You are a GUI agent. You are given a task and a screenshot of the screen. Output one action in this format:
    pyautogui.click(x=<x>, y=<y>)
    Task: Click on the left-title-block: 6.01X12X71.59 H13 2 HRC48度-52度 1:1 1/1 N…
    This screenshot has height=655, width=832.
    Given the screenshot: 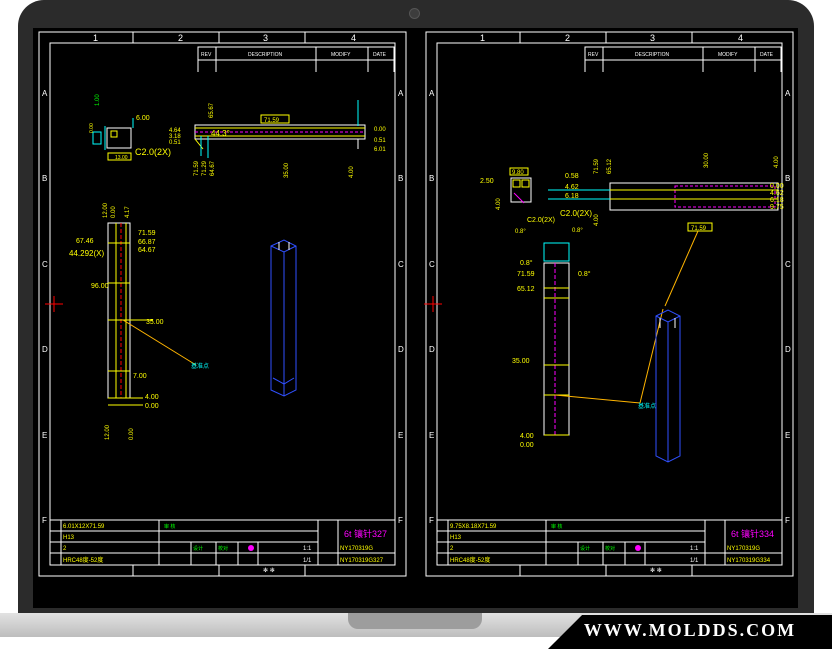 What is the action you would take?
    pyautogui.click(x=222, y=546)
    